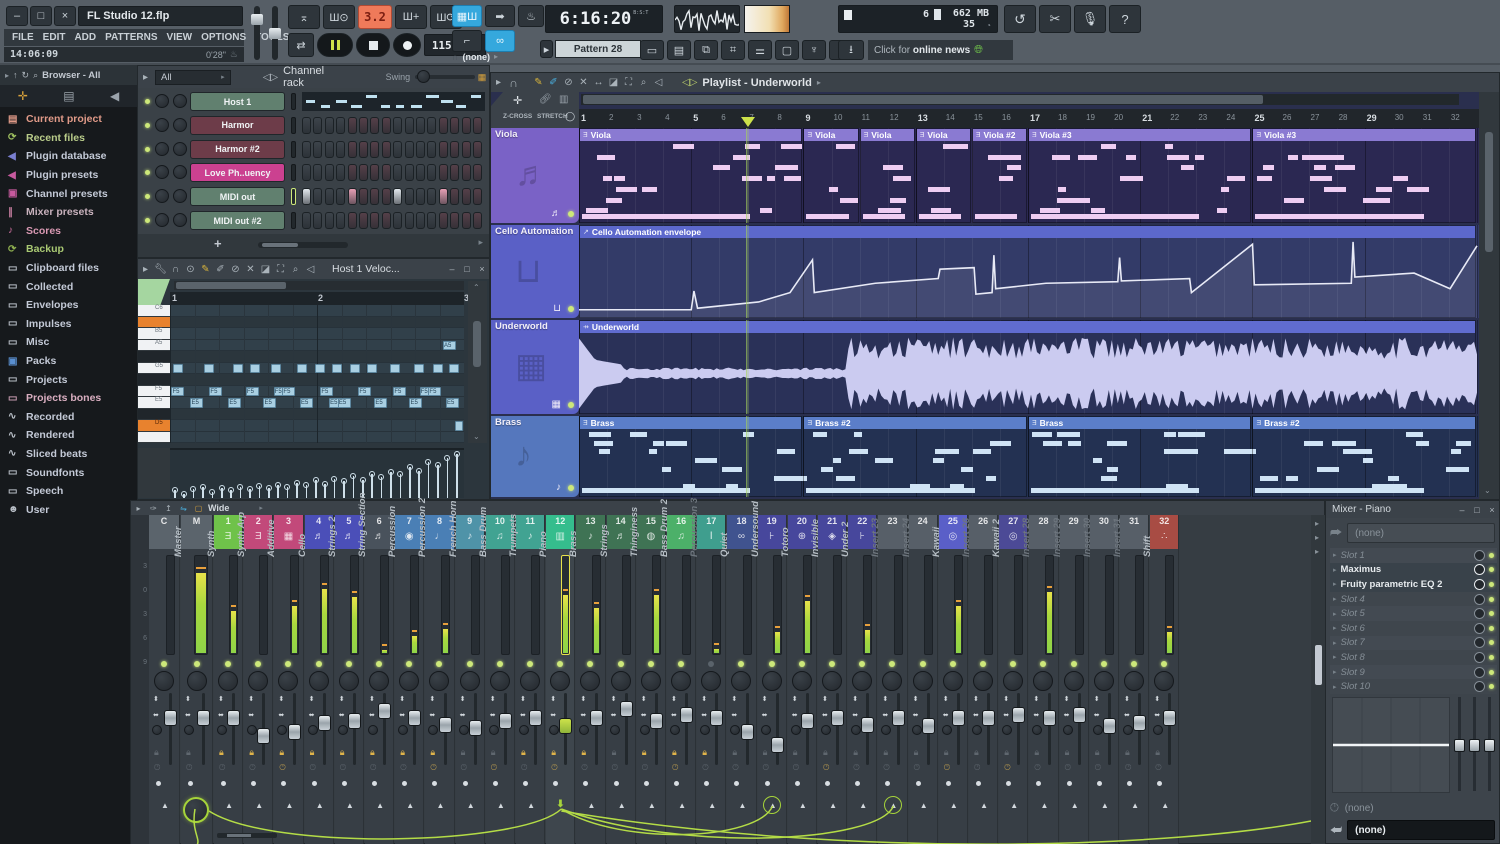 This screenshot has height=844, width=1500. What do you see at coordinates (68, 305) in the screenshot?
I see `browser-item-envelopes: ▭ Envelopes` at bounding box center [68, 305].